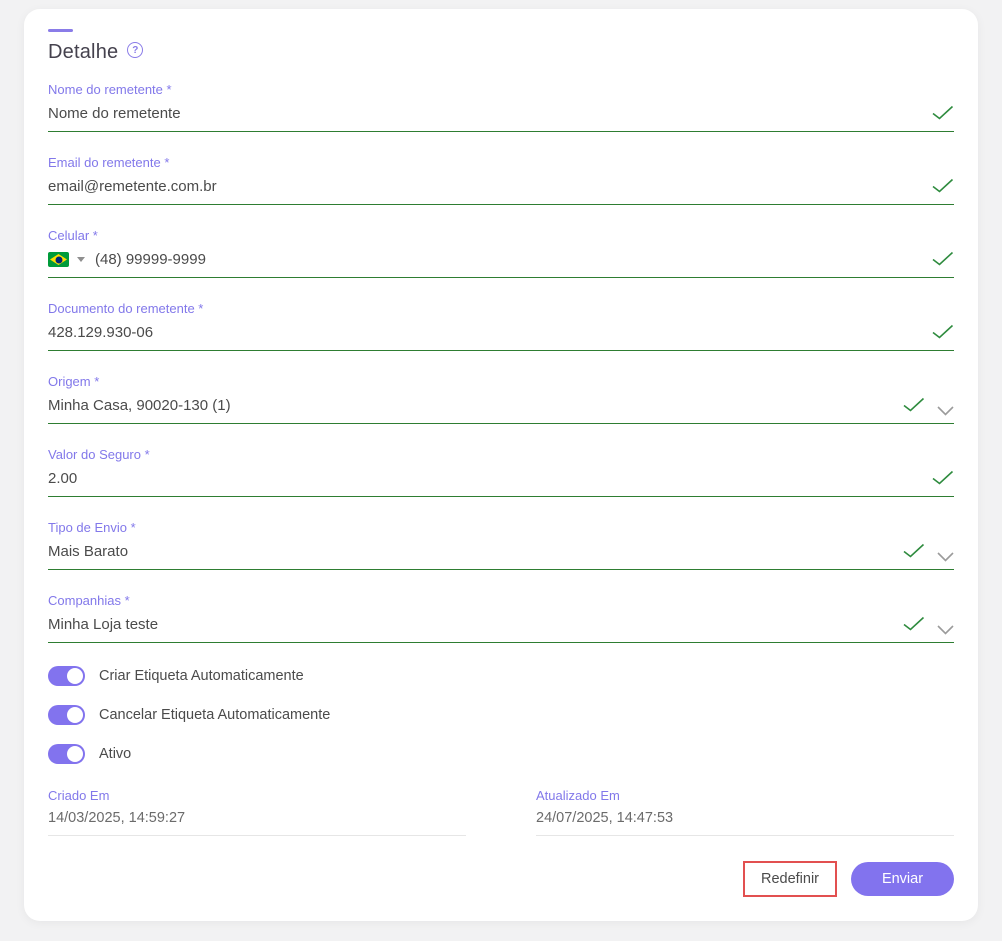 The height and width of the screenshot is (941, 1002). I want to click on origin-label: Origem *, so click(74, 381).